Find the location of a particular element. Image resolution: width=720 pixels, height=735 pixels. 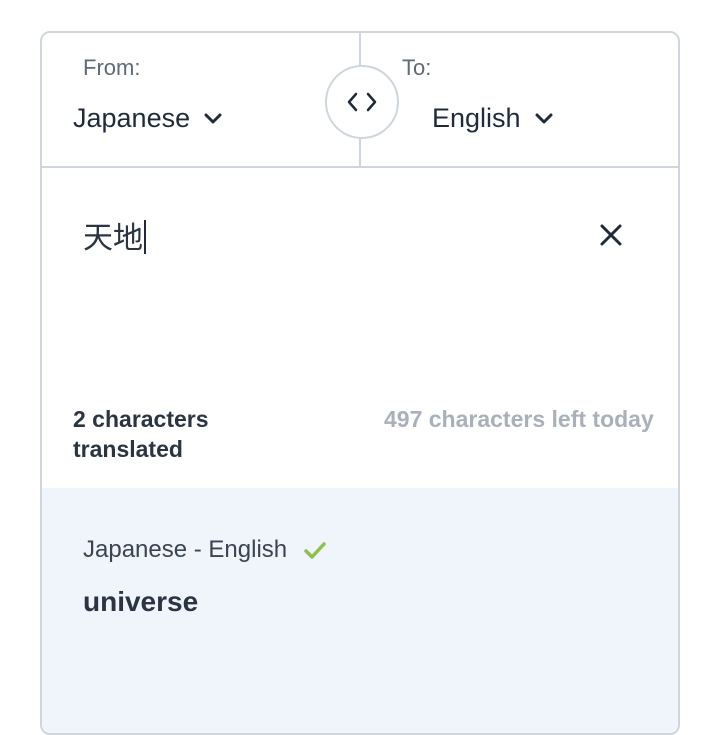

target-language-dropdown: English is located at coordinates (492, 118).